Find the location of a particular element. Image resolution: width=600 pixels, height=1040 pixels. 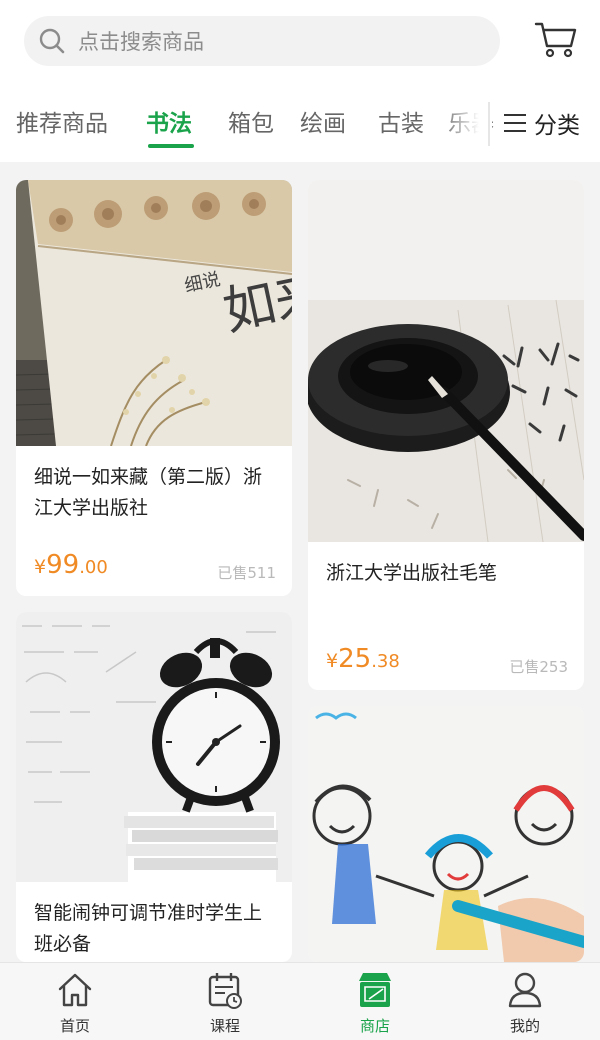

product-price: ¥25.38 is located at coordinates (363, 659).